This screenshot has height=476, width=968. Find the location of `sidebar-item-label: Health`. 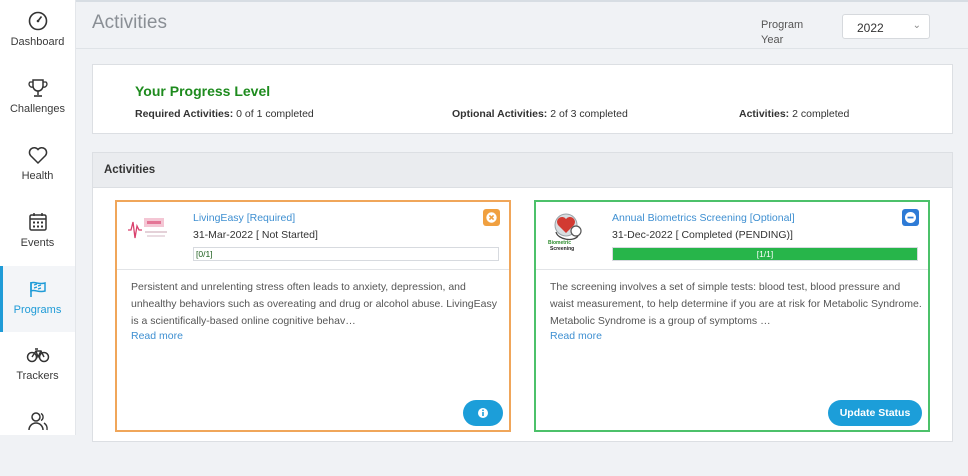

sidebar-item-label: Health is located at coordinates (37, 176).